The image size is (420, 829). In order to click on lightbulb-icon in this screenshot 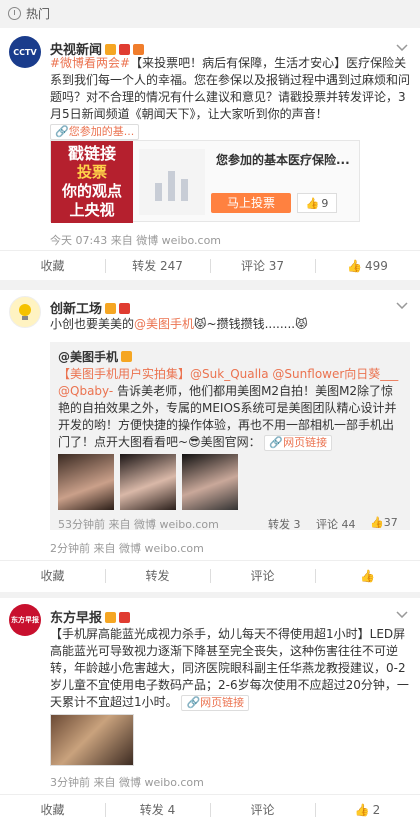, I will do `click(25, 312)`.